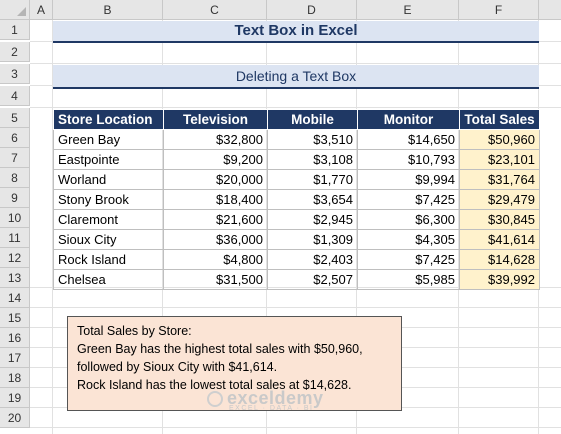  I want to click on column-header-blank, so click(550, 10).